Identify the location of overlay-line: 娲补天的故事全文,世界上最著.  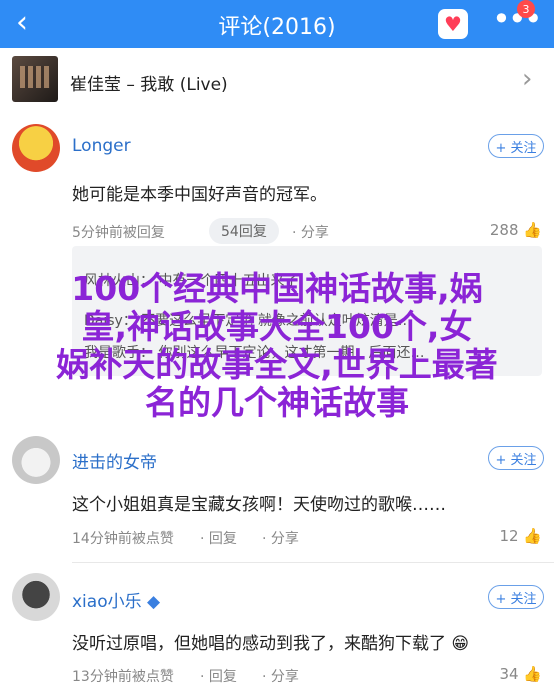
(277, 364).